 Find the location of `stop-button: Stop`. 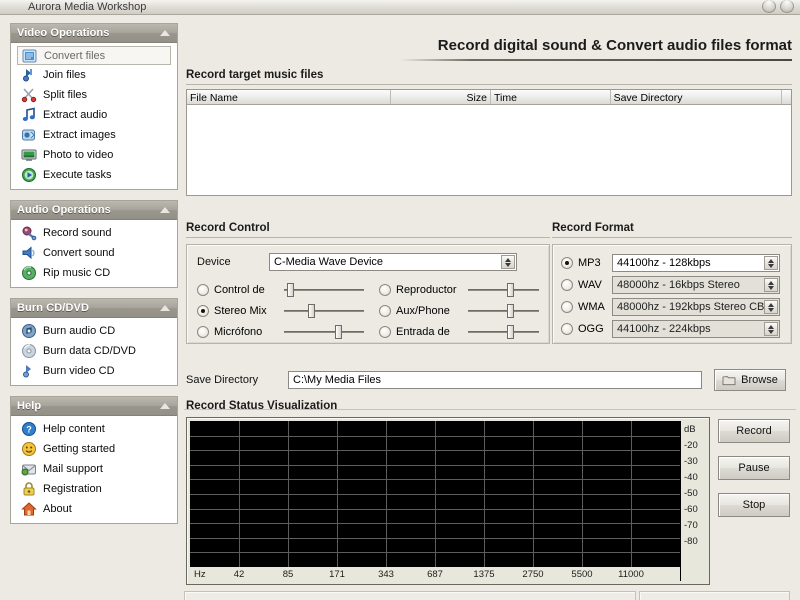

stop-button: Stop is located at coordinates (754, 505).